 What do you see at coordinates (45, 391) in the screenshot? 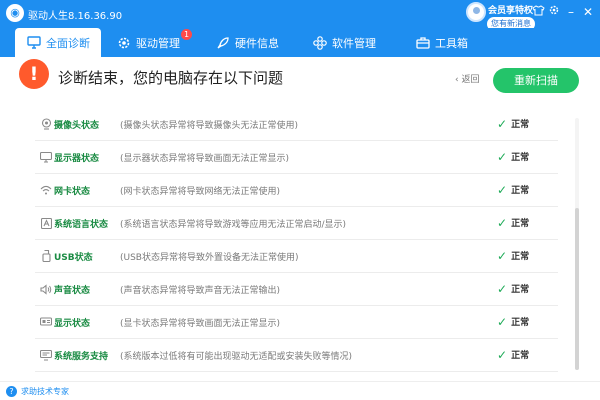
I see `expert-help-link: 求助技术专家` at bounding box center [45, 391].